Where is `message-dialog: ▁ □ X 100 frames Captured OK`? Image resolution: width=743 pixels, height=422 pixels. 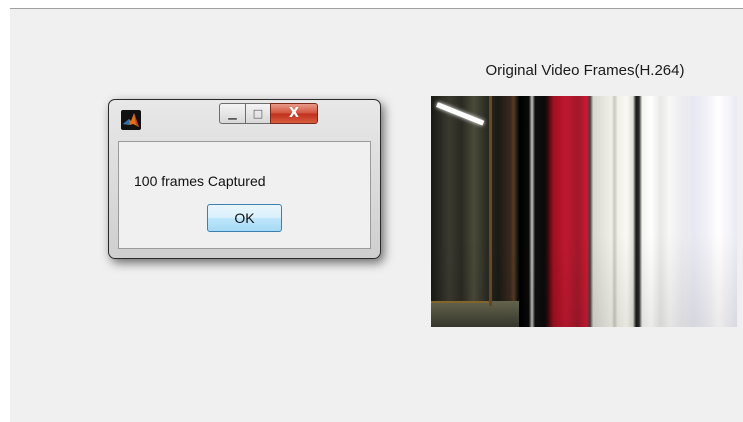 message-dialog: ▁ □ X 100 frames Captured OK is located at coordinates (244, 179).